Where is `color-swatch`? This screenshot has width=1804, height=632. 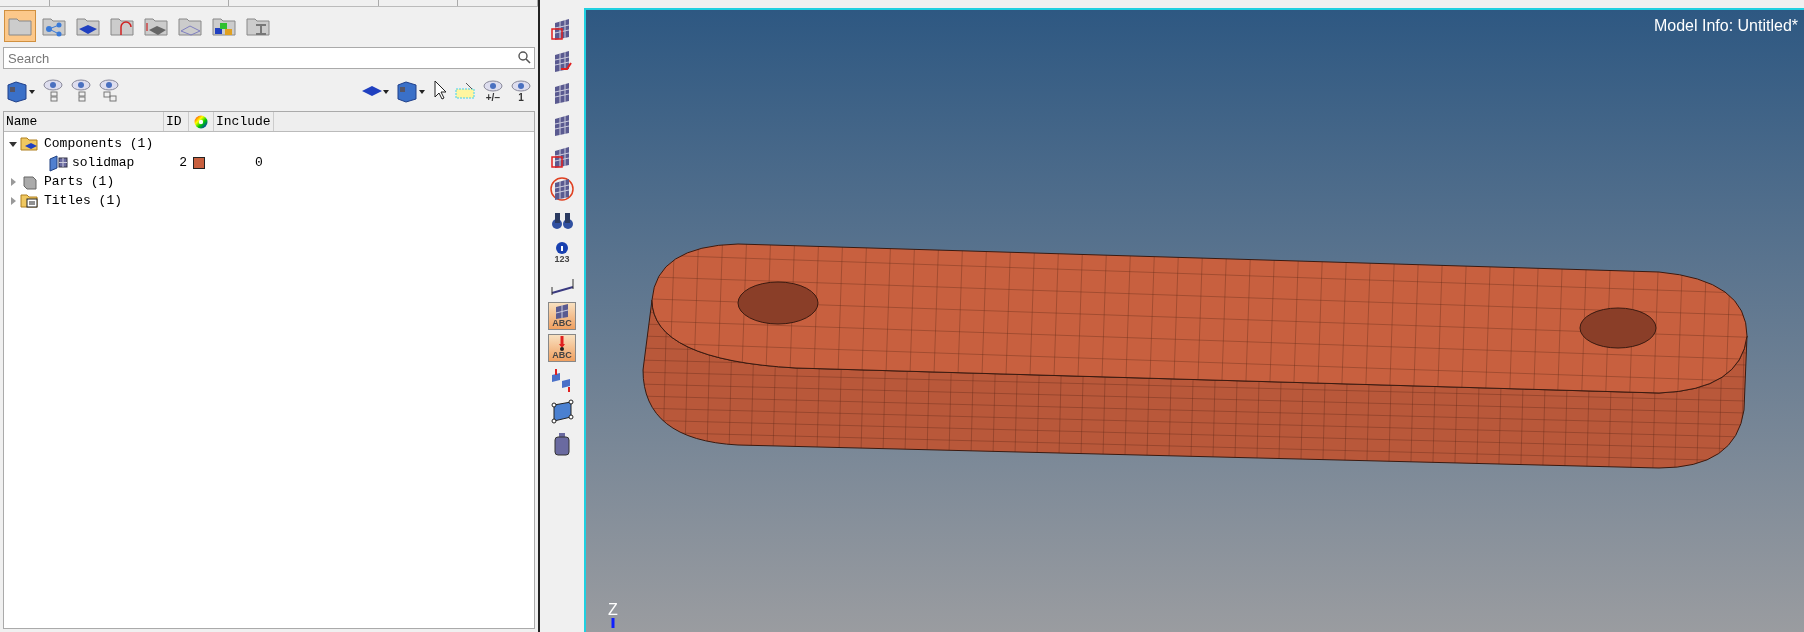
color-swatch is located at coordinates (199, 162).